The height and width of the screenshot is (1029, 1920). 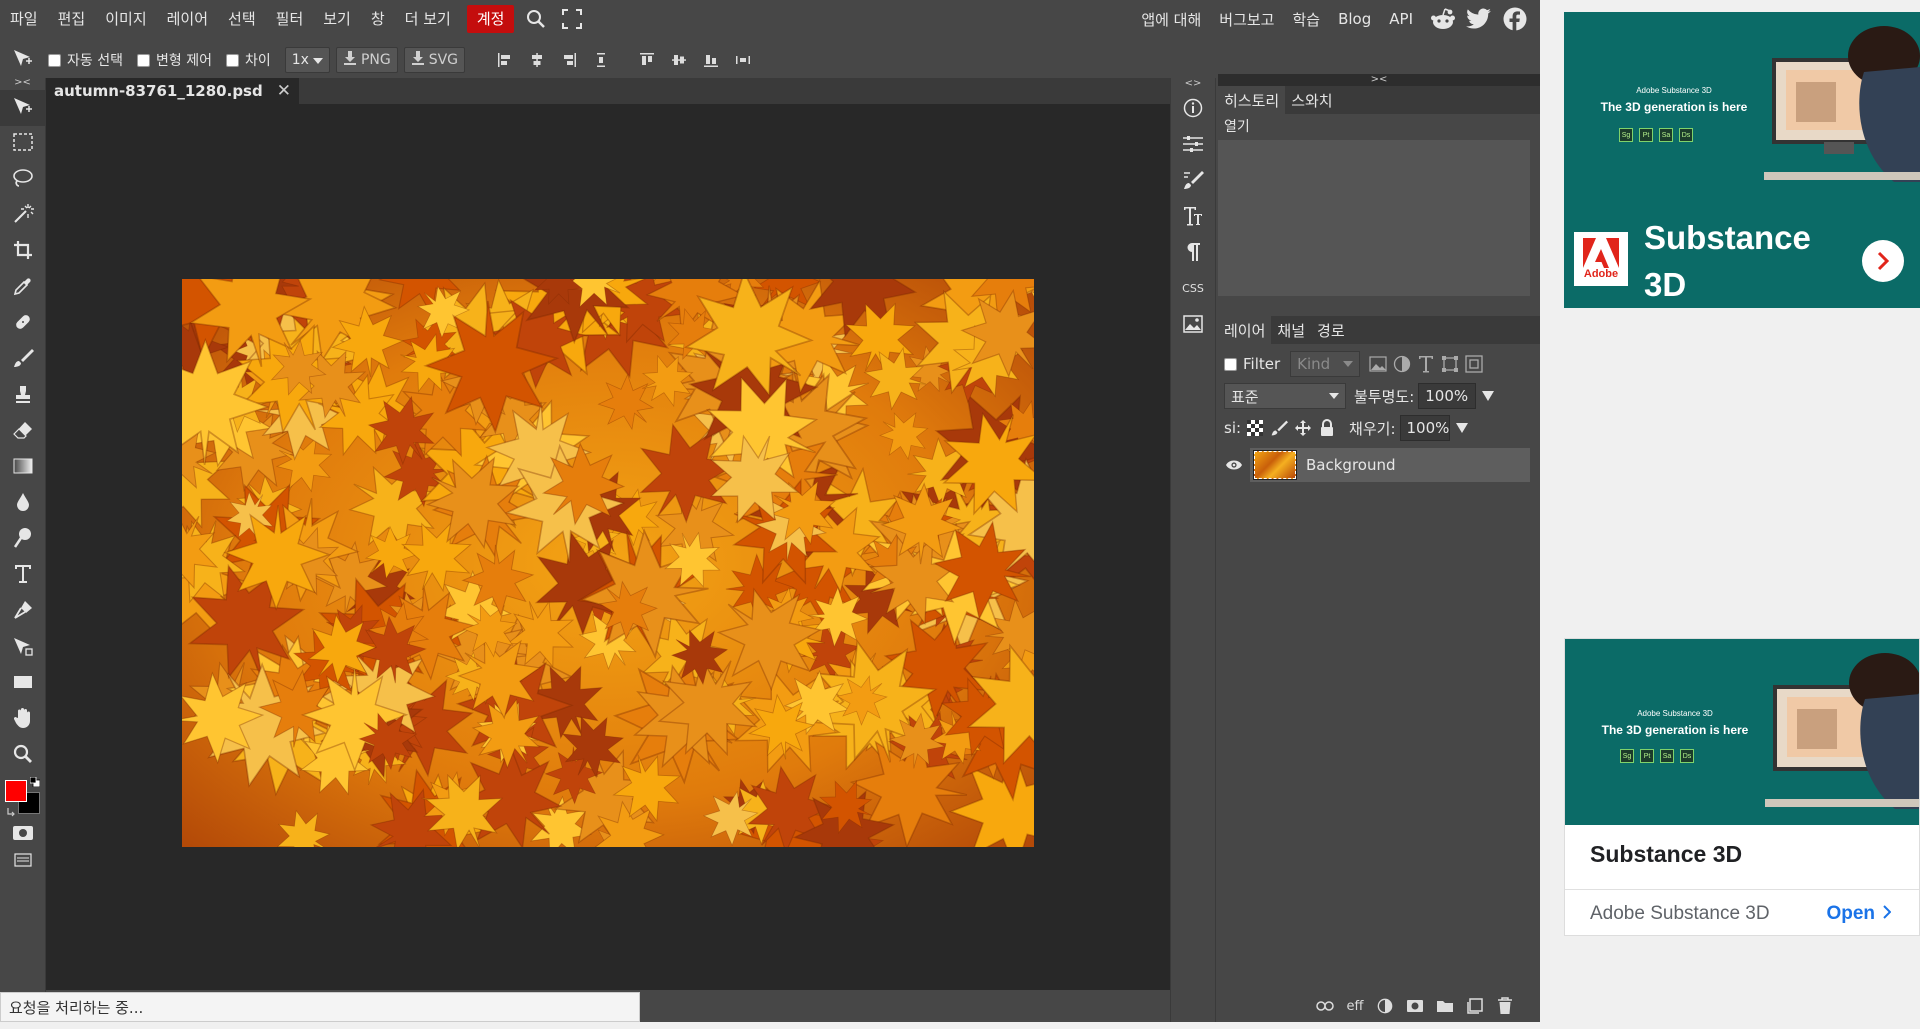 What do you see at coordinates (1379, 127) in the screenshot?
I see `history-item-open: 열기` at bounding box center [1379, 127].